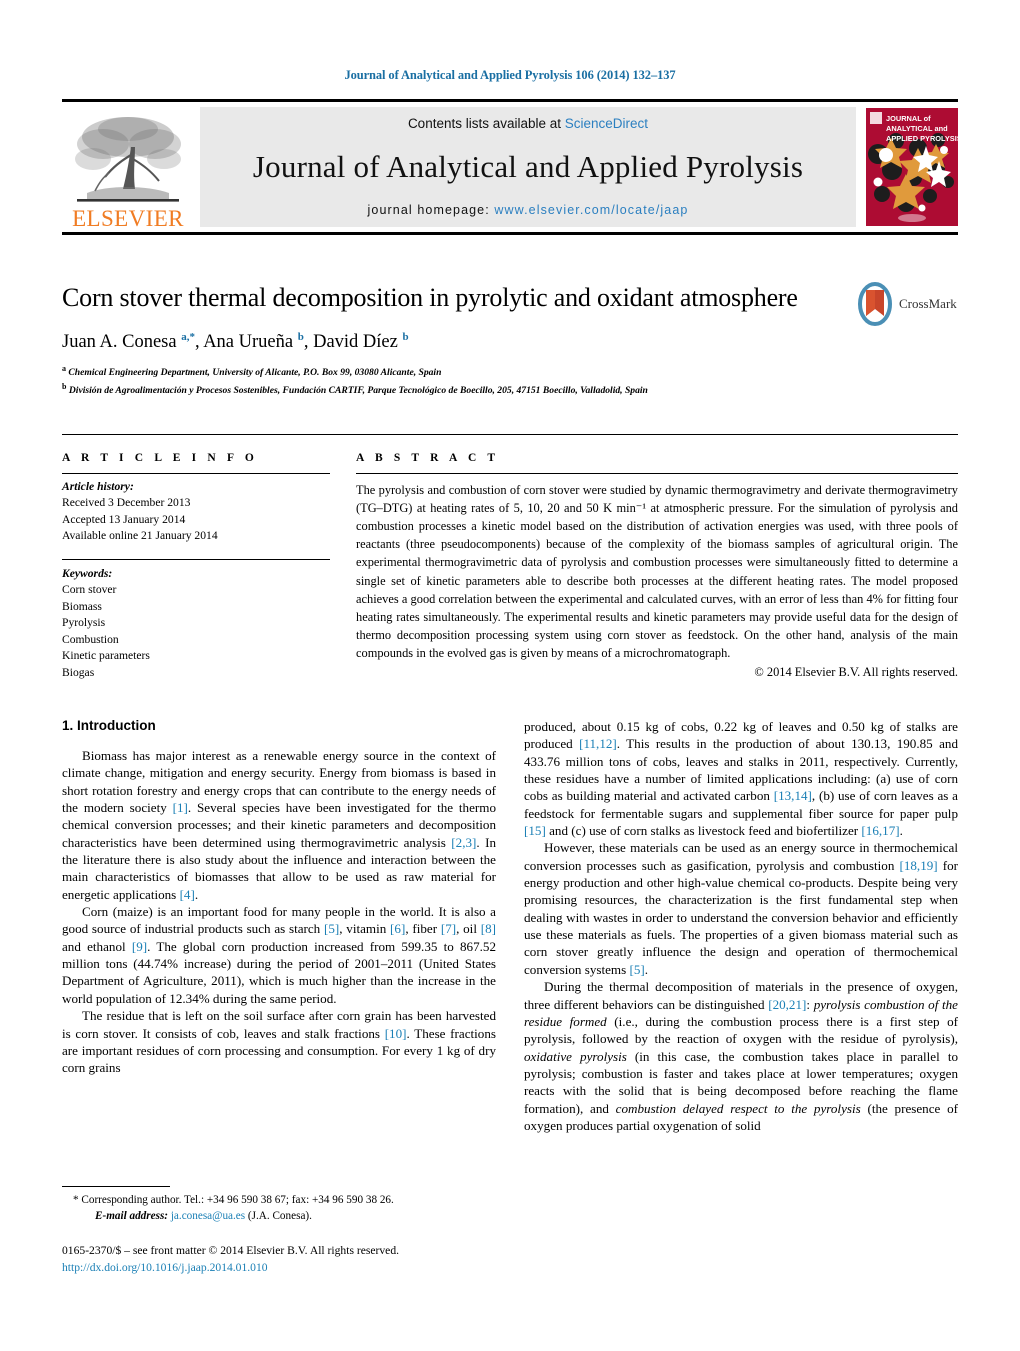  I want to click on info-separator-rule, so click(510, 434).